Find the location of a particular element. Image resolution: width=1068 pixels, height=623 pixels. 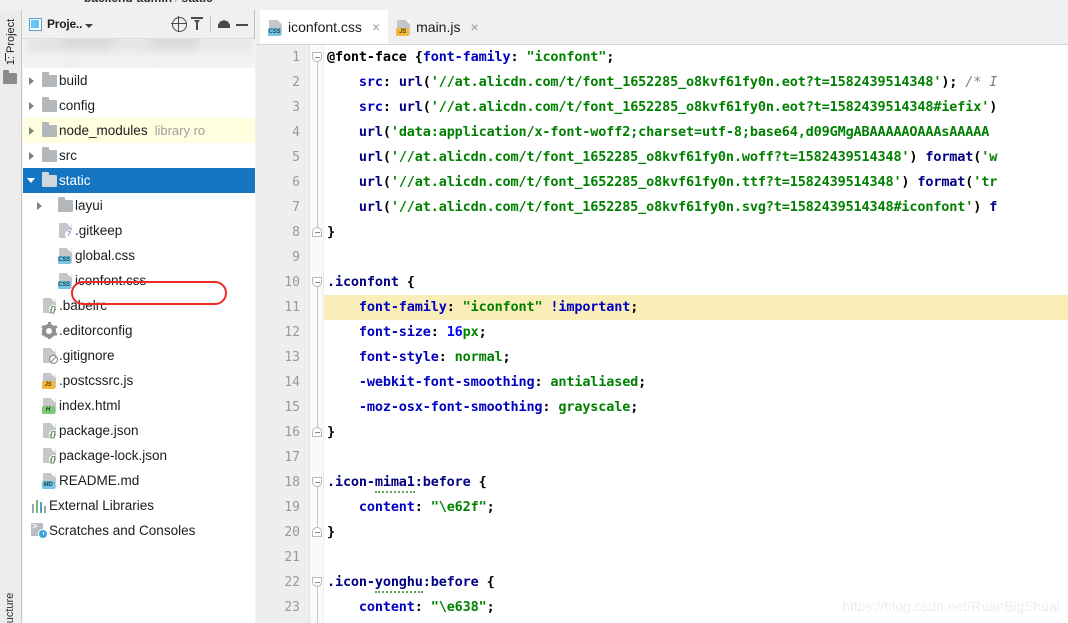

collapse-all-icon is located at coordinates (197, 24).